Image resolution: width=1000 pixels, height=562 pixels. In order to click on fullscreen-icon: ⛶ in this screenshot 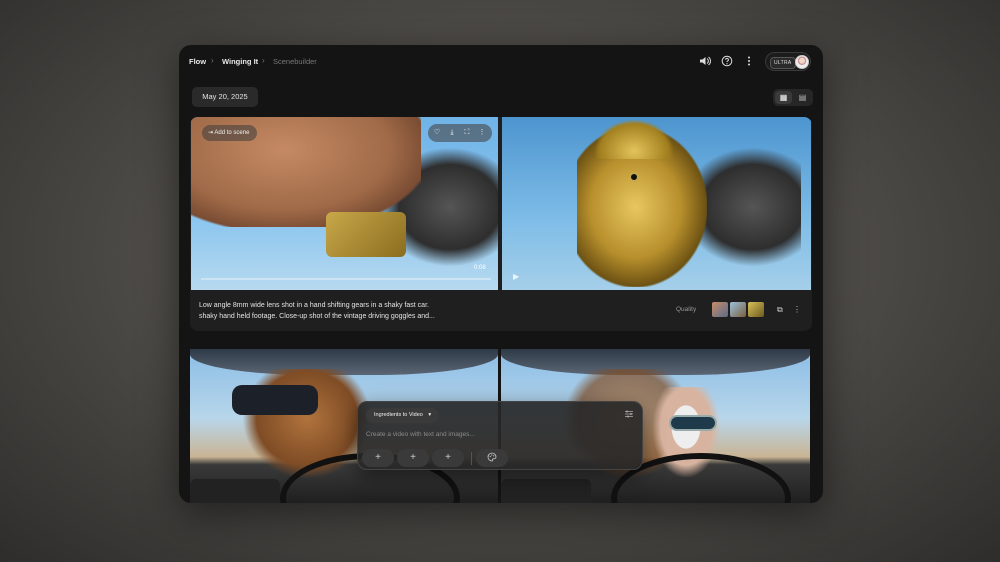, I will do `click(467, 133)`.